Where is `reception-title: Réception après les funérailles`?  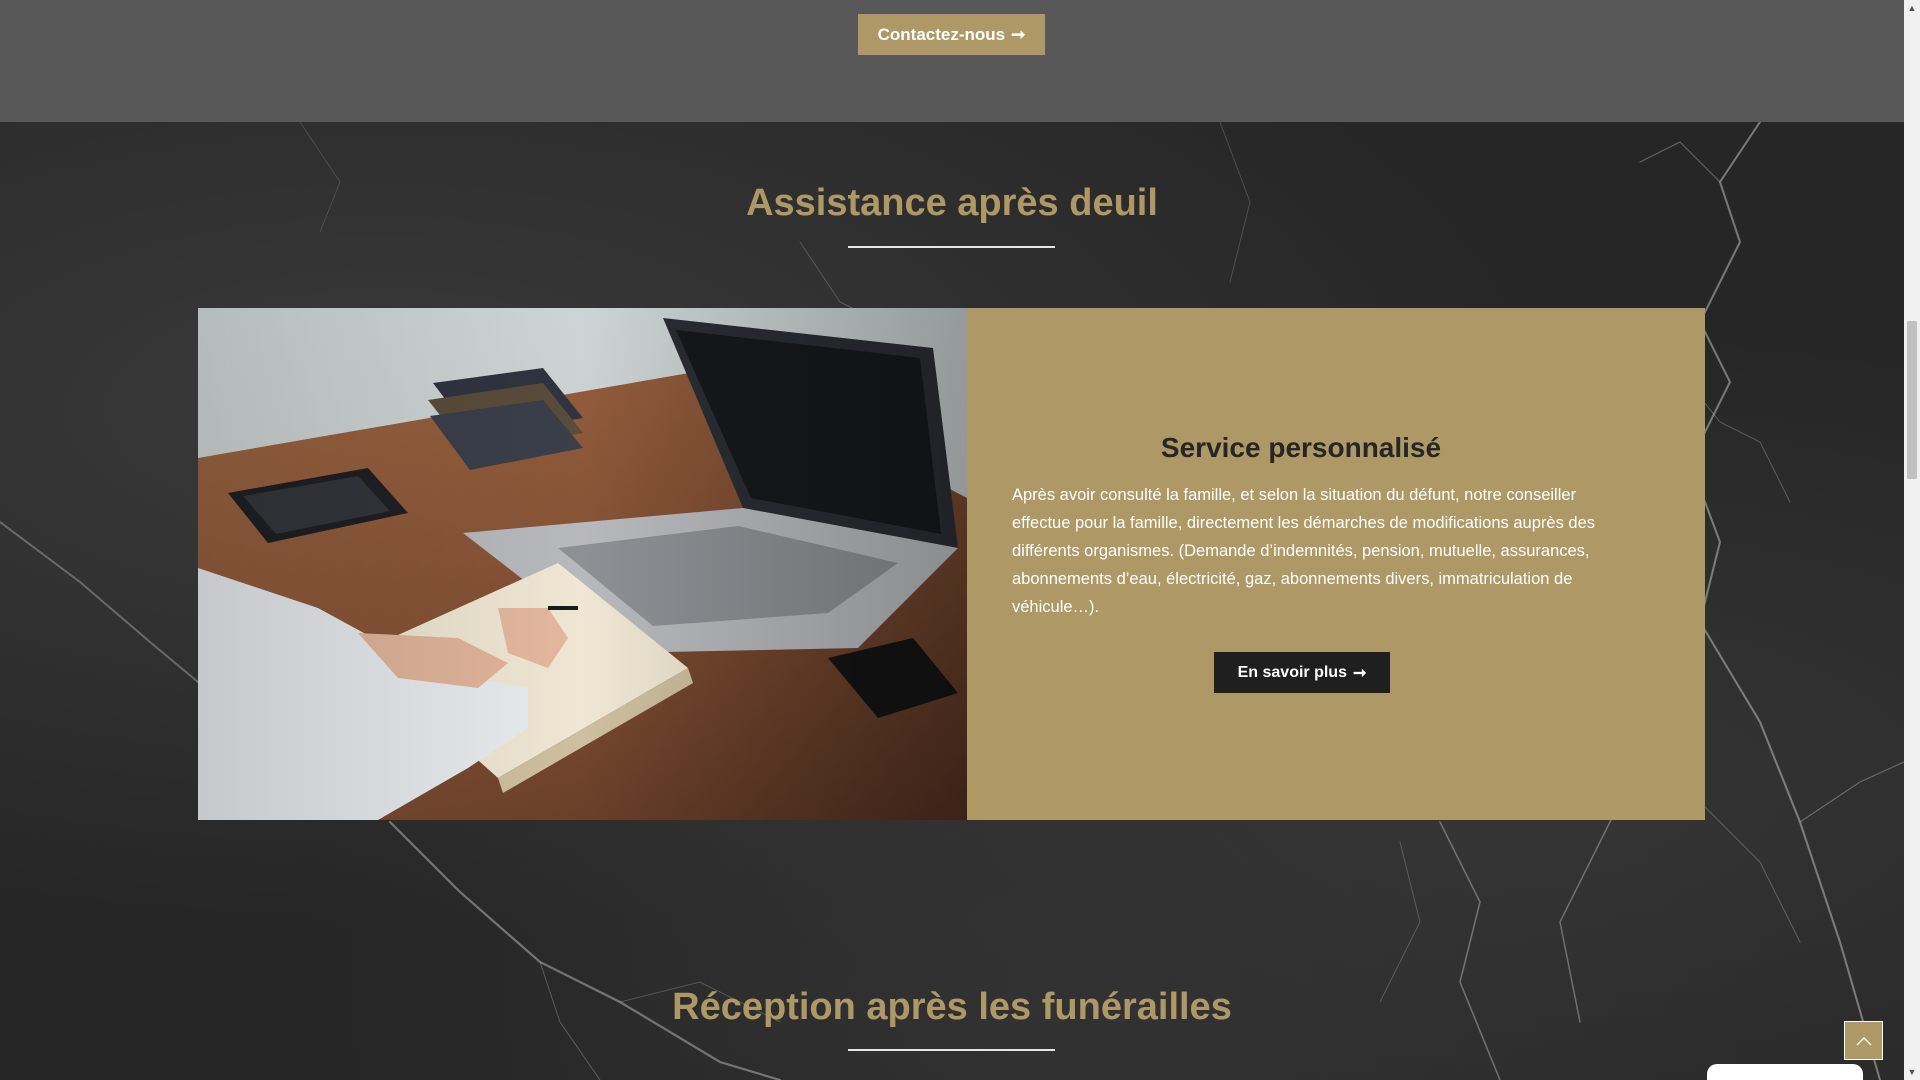
reception-title: Réception après les funérailles is located at coordinates (952, 1007).